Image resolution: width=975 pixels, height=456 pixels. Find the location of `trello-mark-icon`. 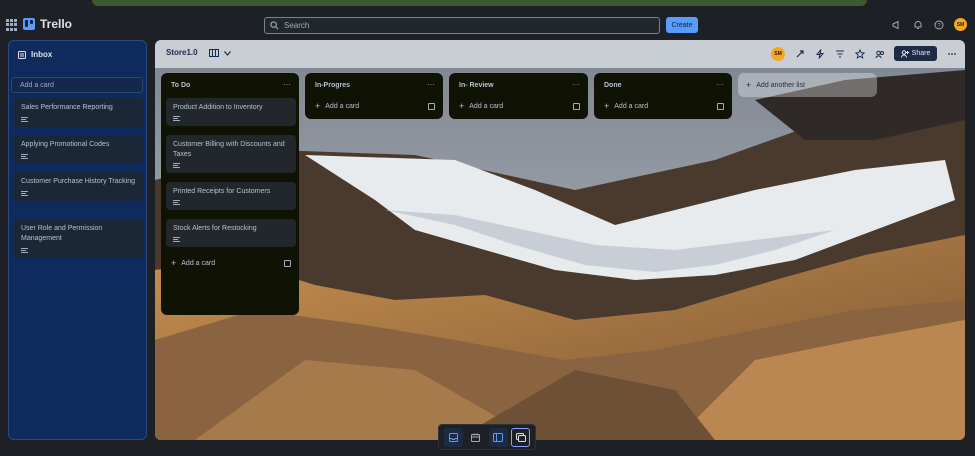

trello-mark-icon is located at coordinates (29, 24).